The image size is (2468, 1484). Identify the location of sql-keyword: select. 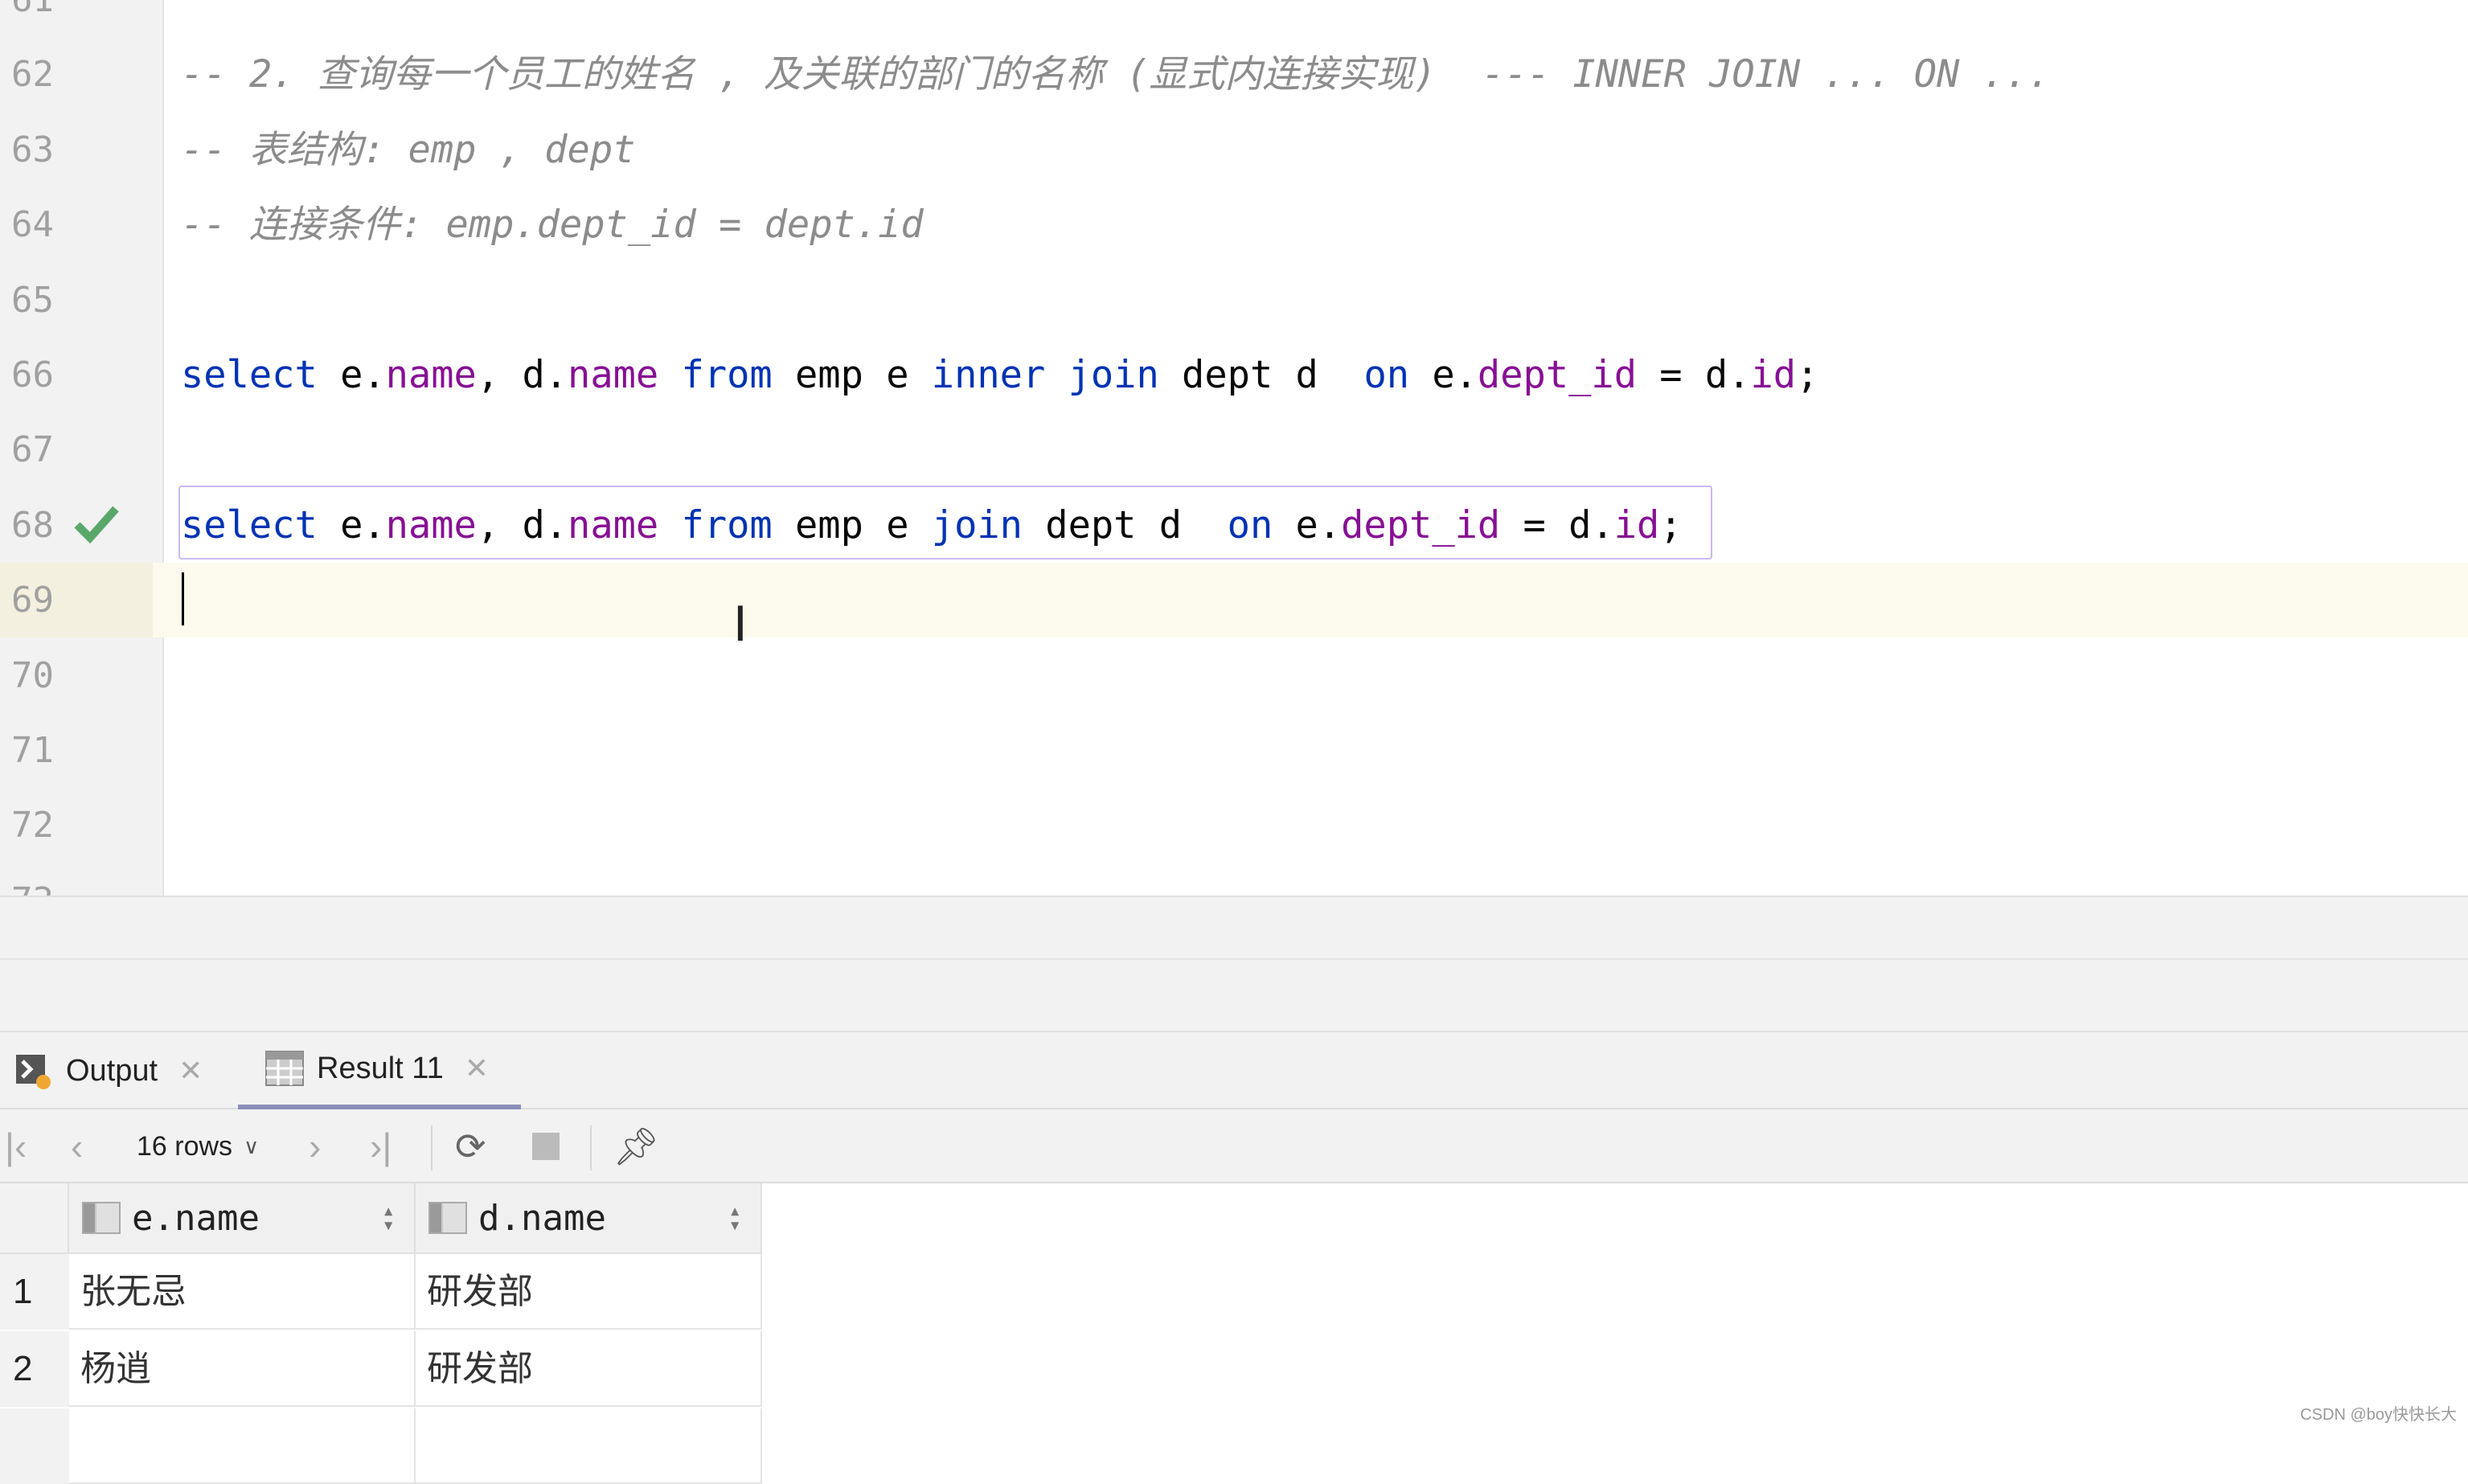
(249, 375).